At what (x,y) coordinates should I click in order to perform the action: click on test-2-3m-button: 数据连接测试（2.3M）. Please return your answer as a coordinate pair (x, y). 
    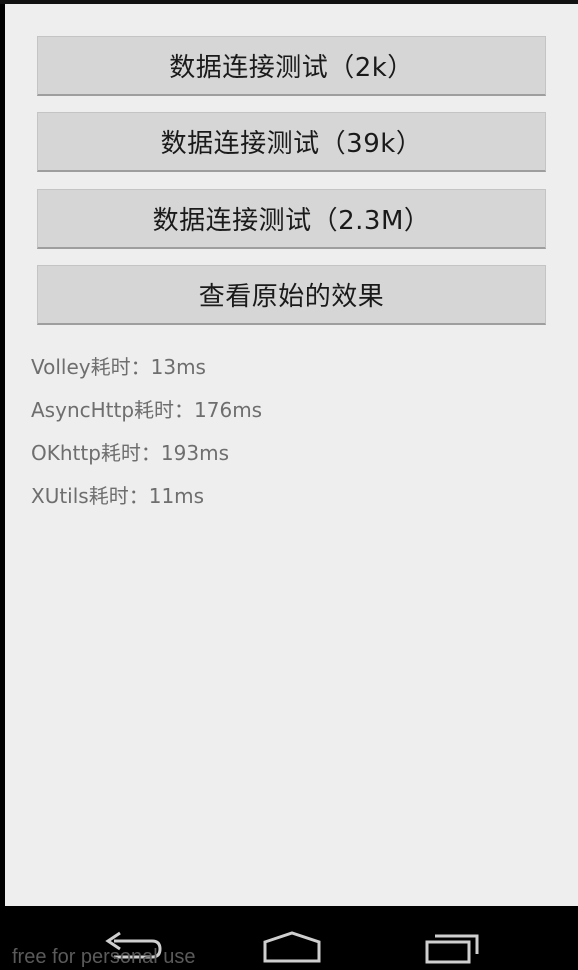
    Looking at the image, I should click on (291, 219).